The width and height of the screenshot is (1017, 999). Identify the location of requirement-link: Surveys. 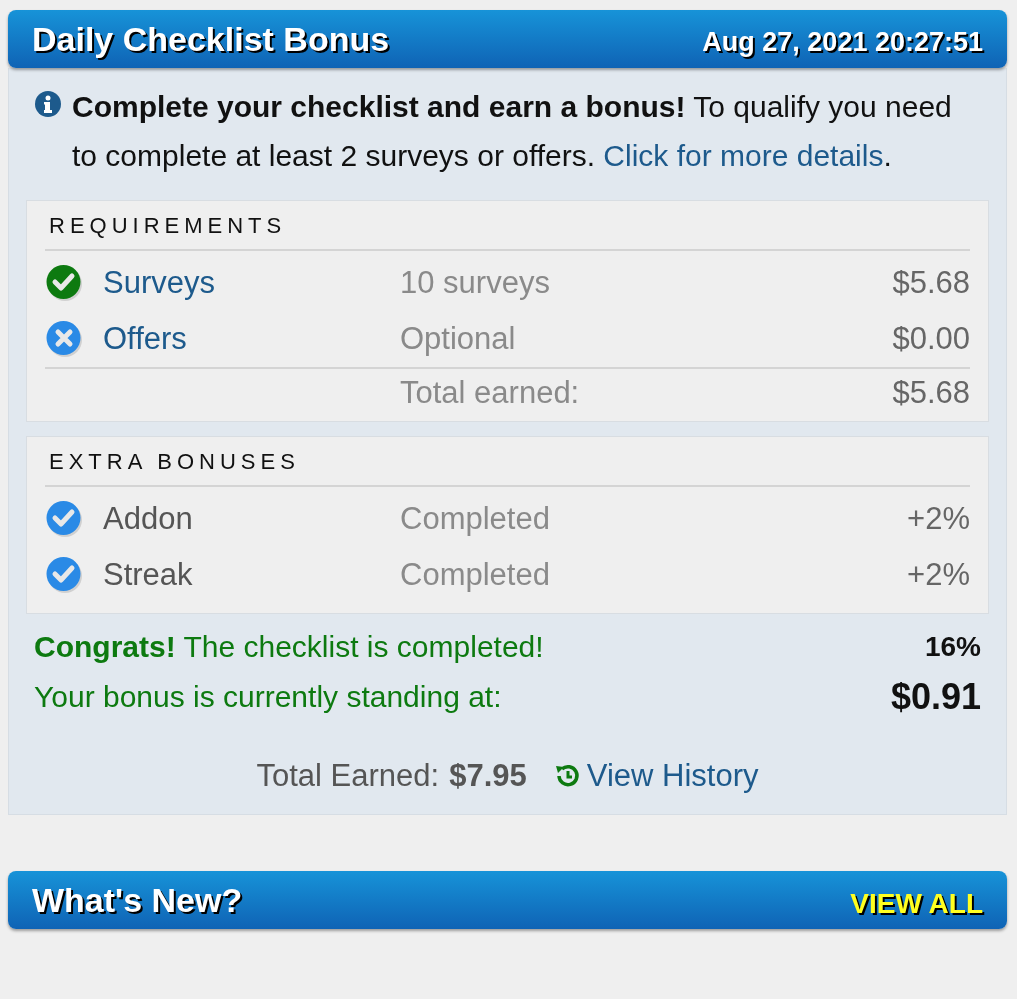
(251, 283).